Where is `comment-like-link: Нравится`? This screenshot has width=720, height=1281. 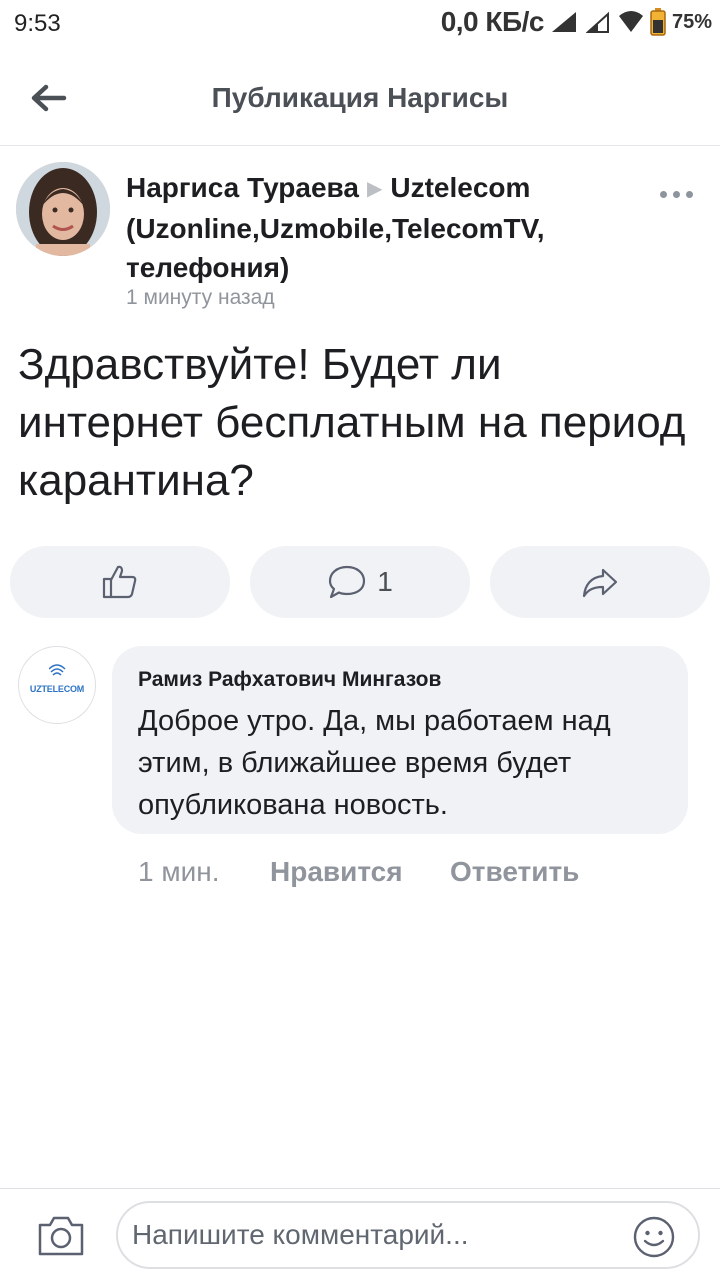 comment-like-link: Нравится is located at coordinates (336, 872).